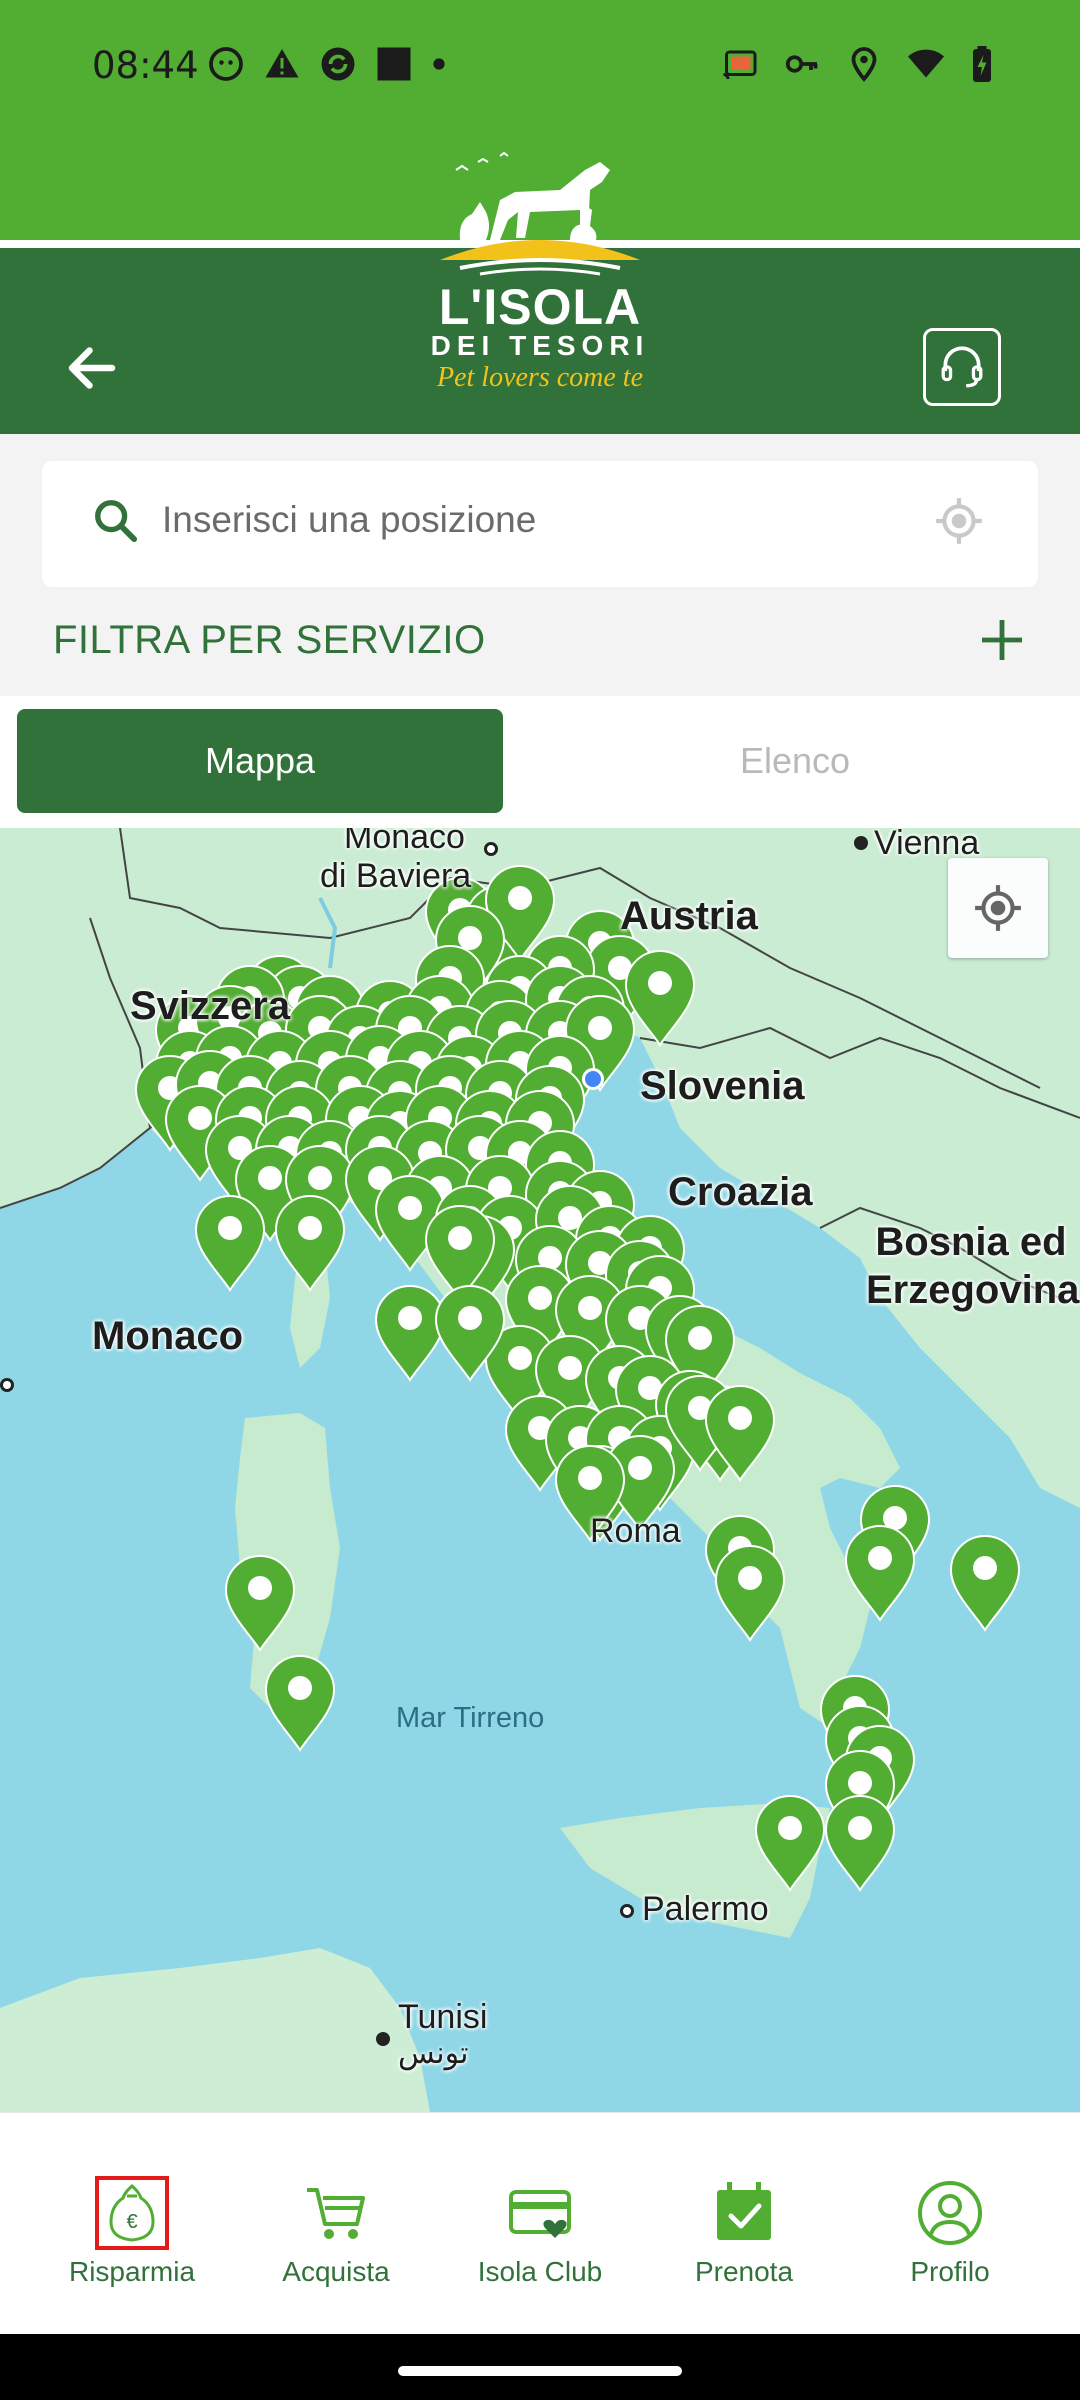  Describe the element at coordinates (540, 377) in the screenshot. I see `brand-tagline: Pet lovers come te` at that location.